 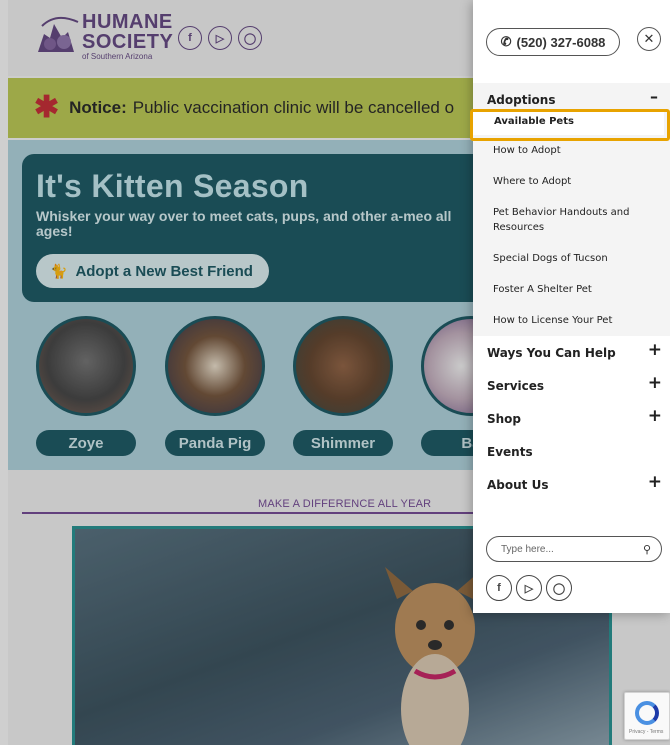 I want to click on recaptcha-badge: Privacy - Terms, so click(x=647, y=716).